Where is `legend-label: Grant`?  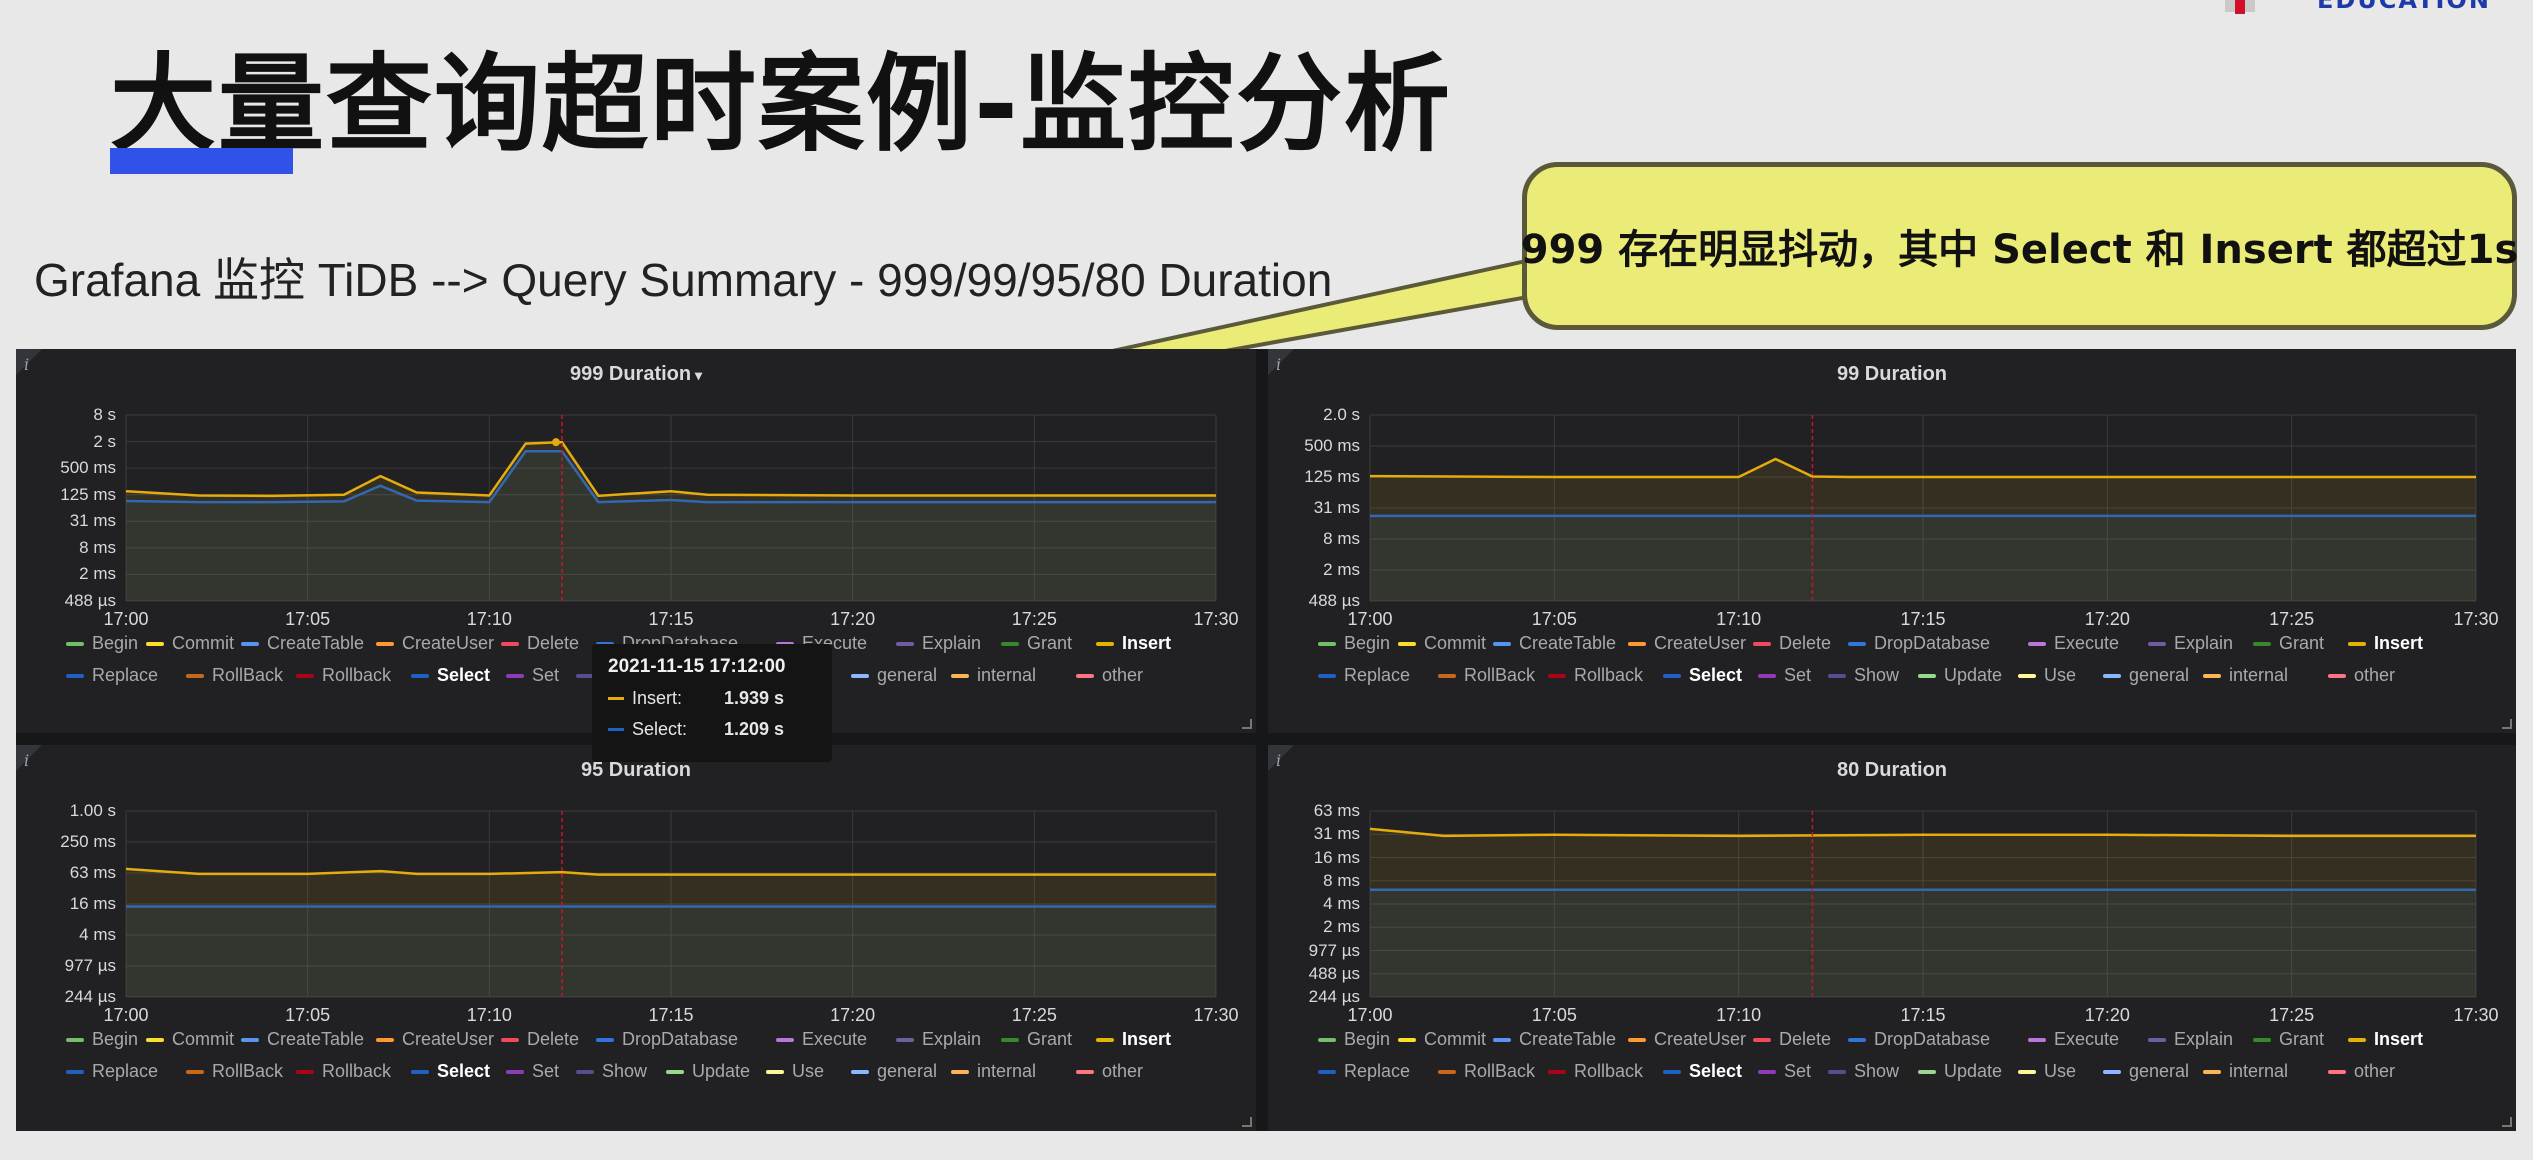
legend-label: Grant is located at coordinates (1050, 1039).